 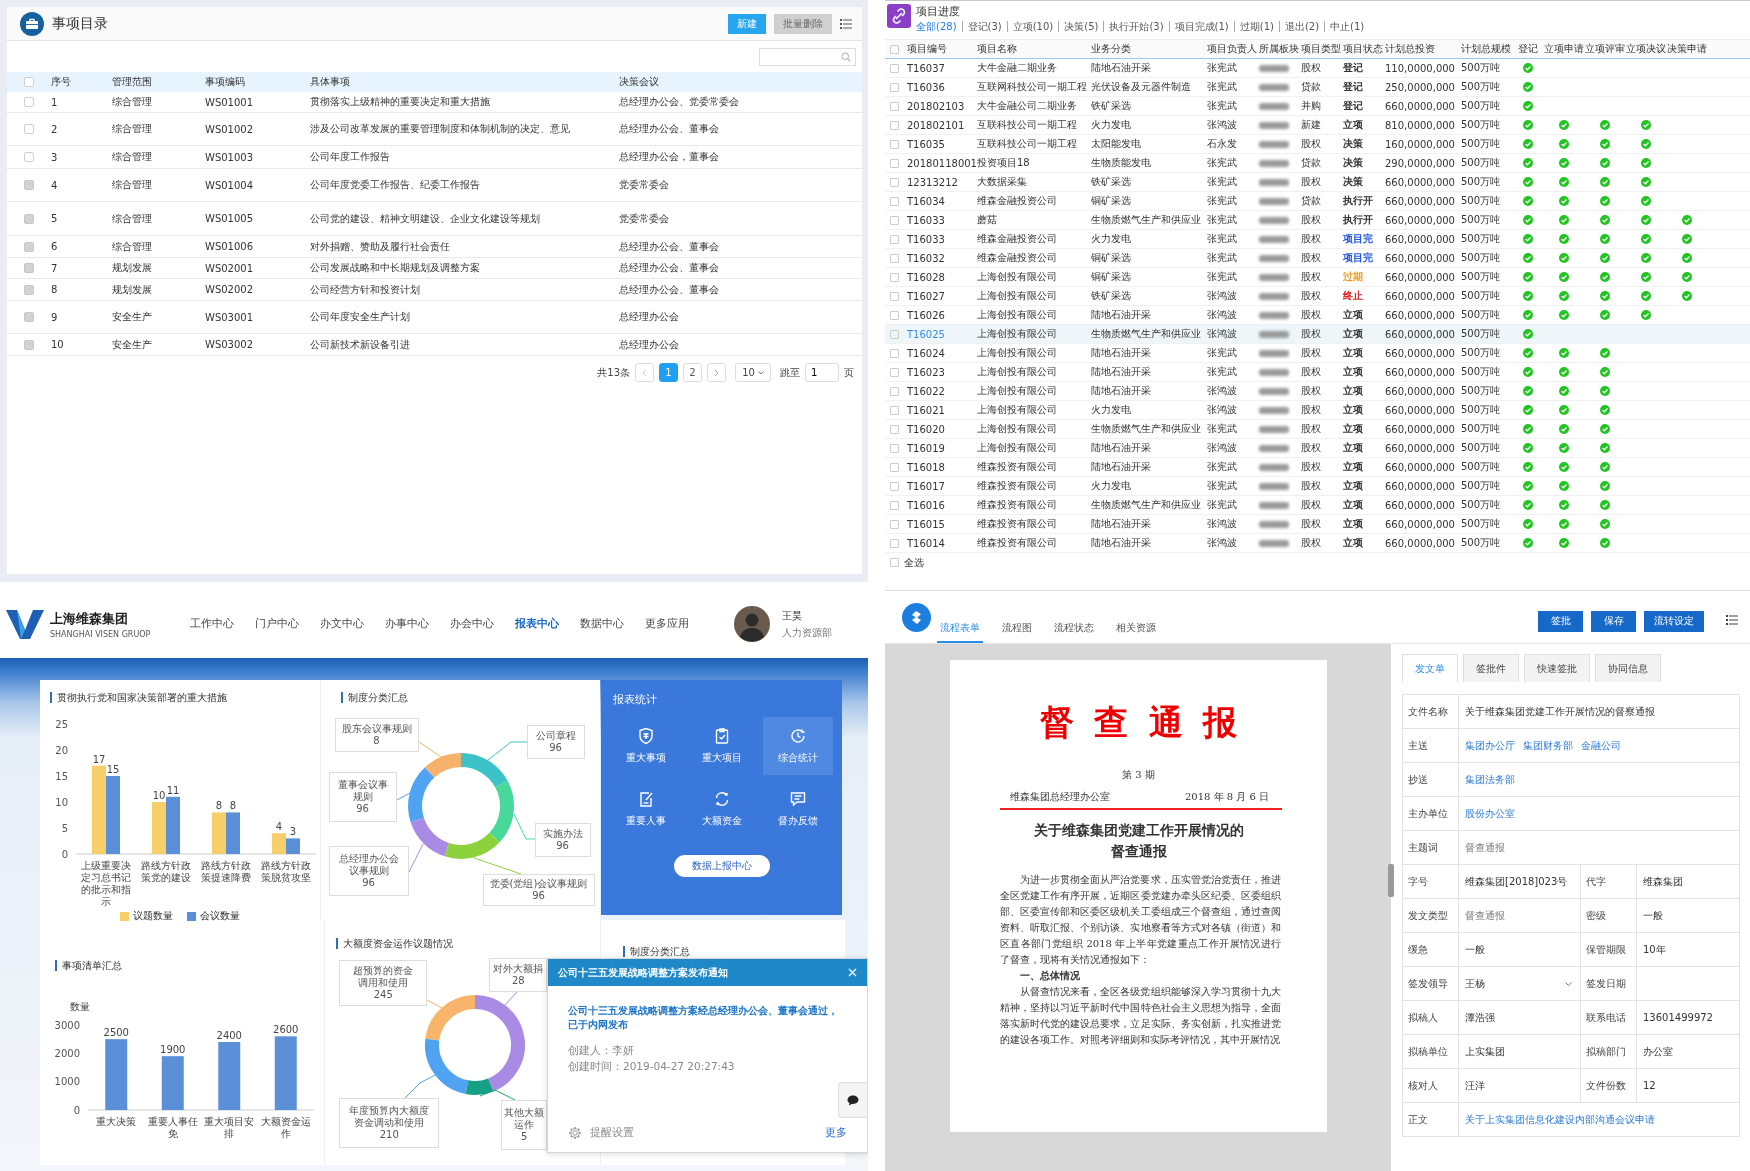 What do you see at coordinates (1317, 391) in the screenshot?
I see `table-row: T16022 上海创投有限公司 陆地石油开采 张鸿波 股权 立项 660,0000,000 500万吨` at bounding box center [1317, 391].